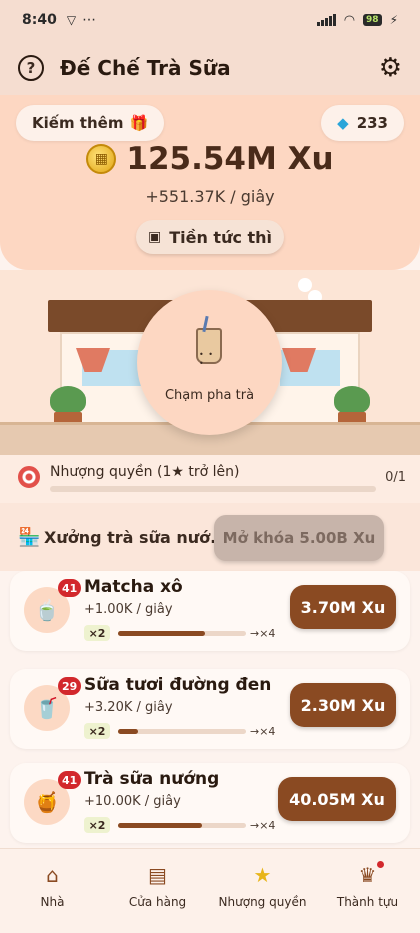 The width and height of the screenshot is (420, 933). What do you see at coordinates (326, 20) in the screenshot?
I see `signal-icon` at bounding box center [326, 20].